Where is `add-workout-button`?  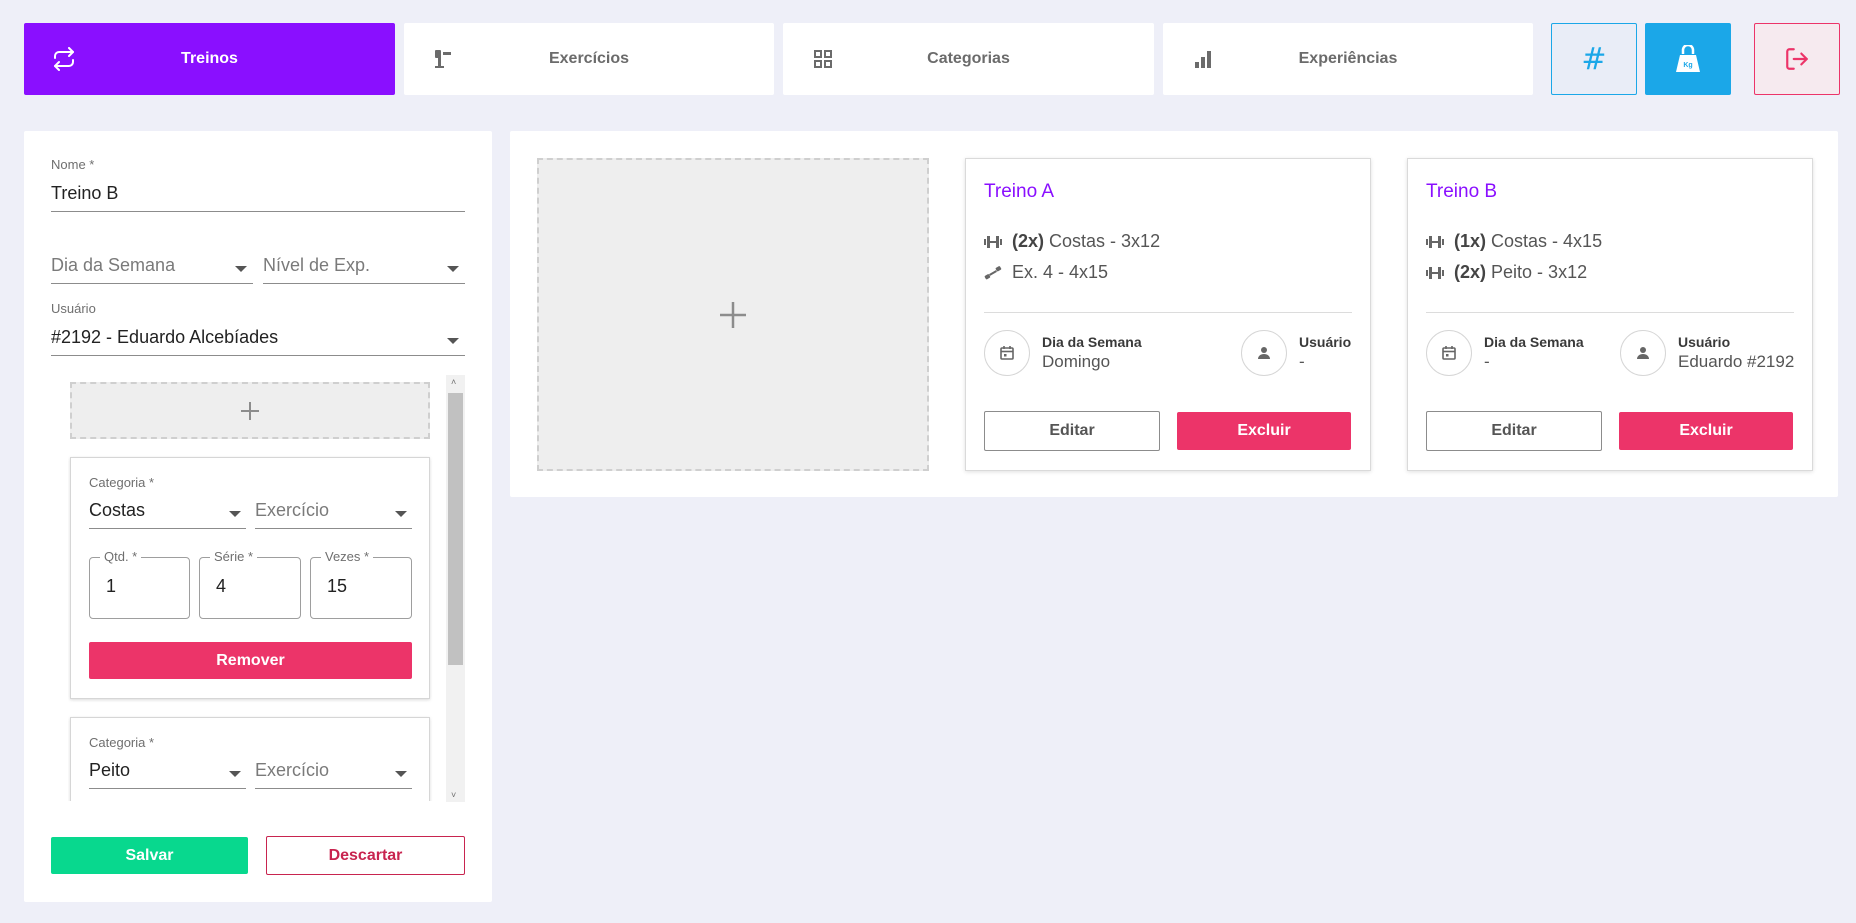
add-workout-button is located at coordinates (733, 314).